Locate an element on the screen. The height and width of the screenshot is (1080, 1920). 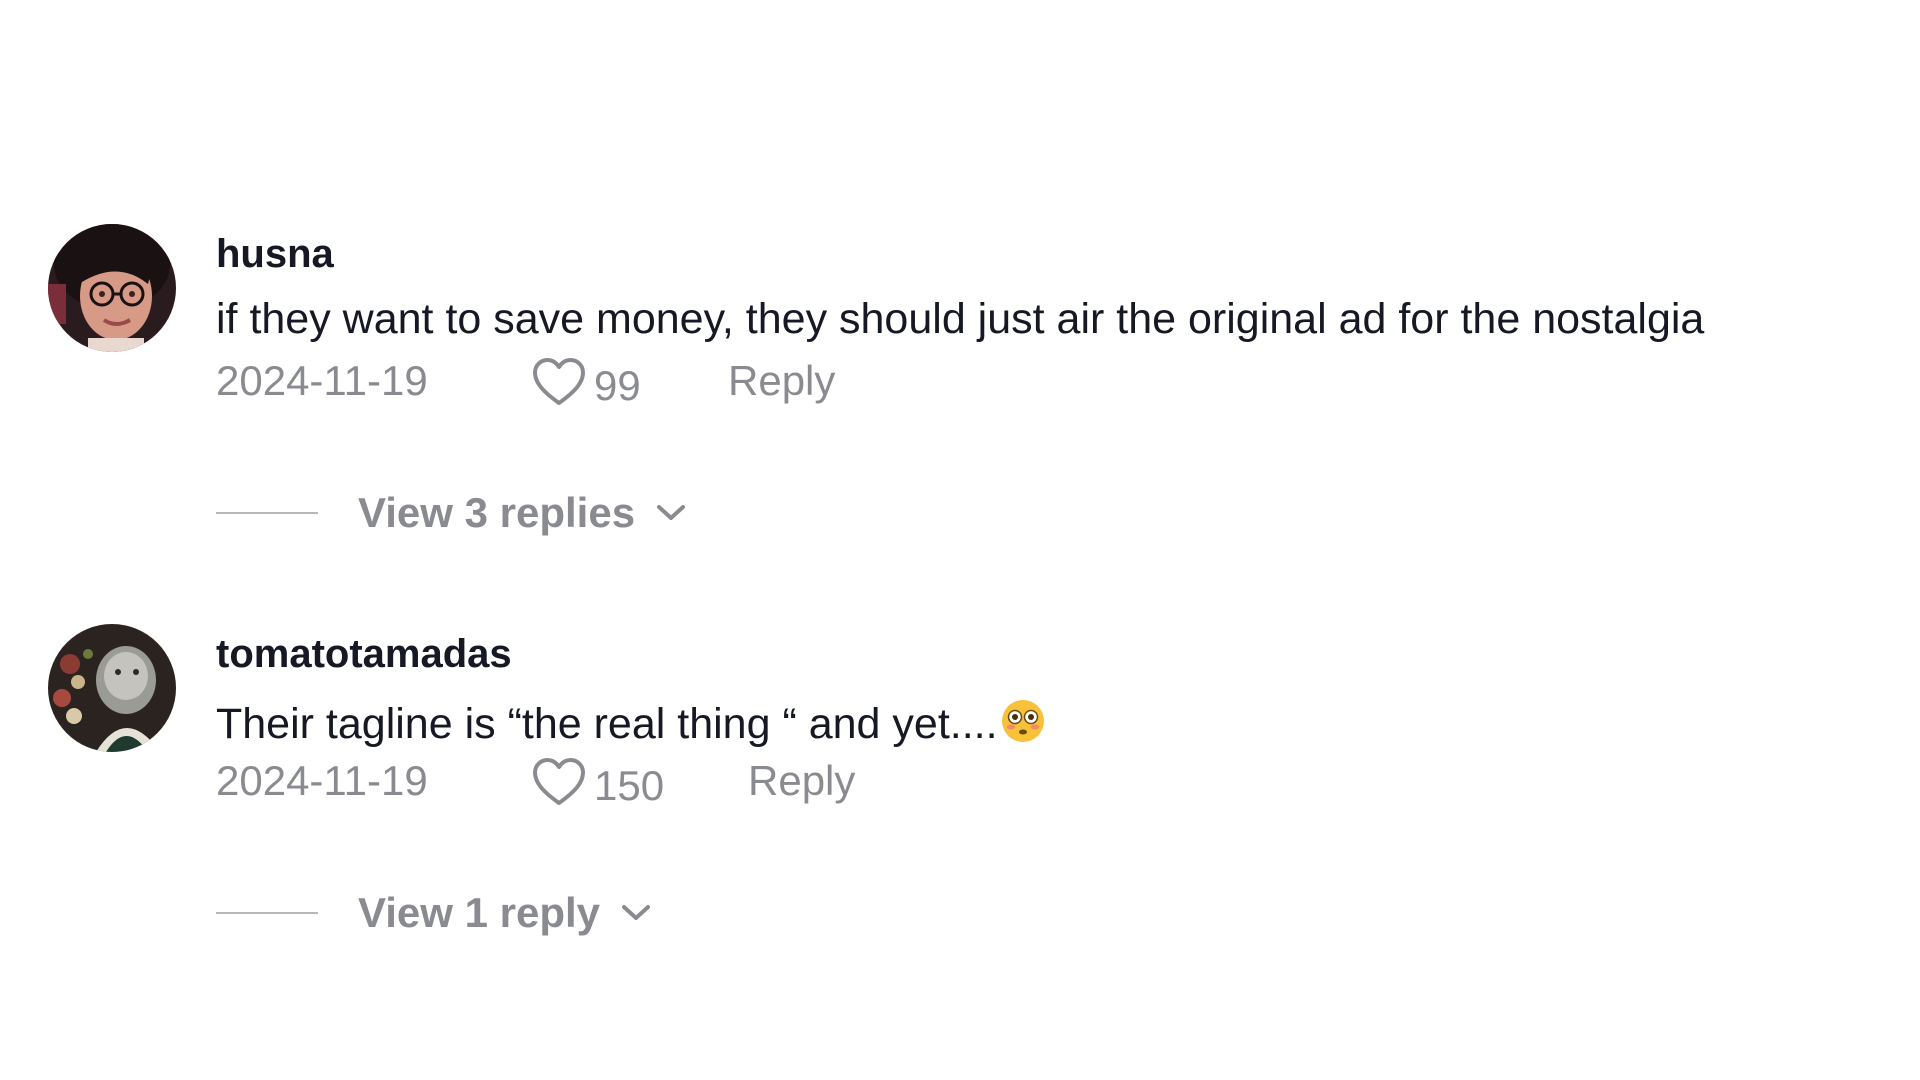
like-count: 150 is located at coordinates (629, 785).